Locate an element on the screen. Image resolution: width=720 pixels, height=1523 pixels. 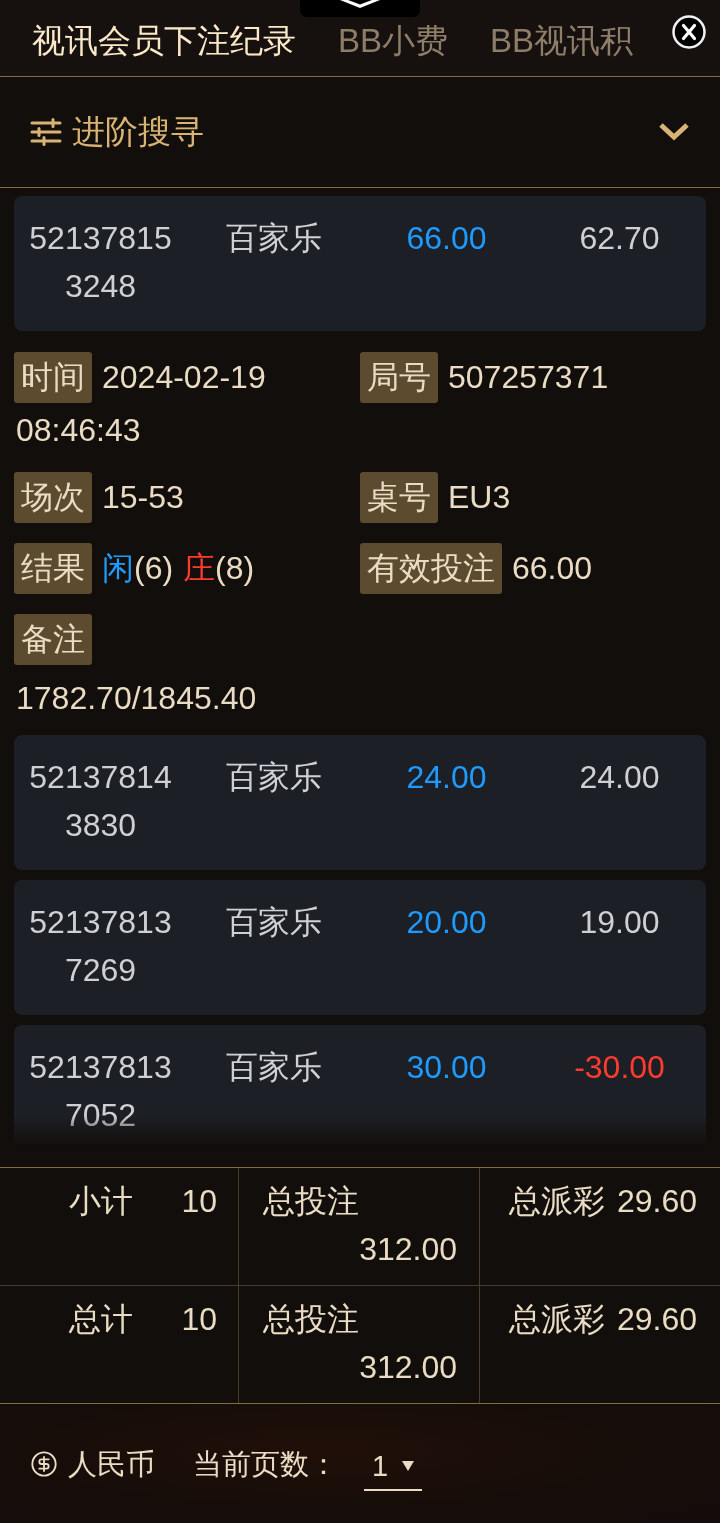
tab: BB小费 is located at coordinates (393, 41).